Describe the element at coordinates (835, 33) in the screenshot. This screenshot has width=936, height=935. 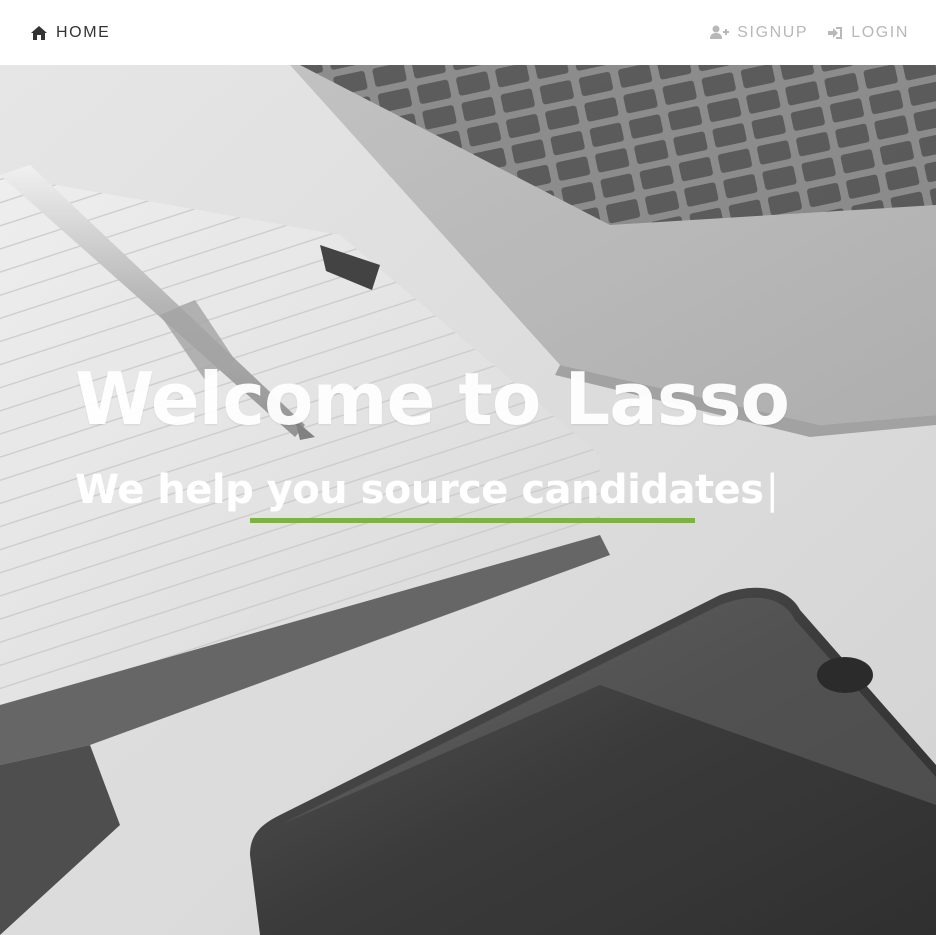
I see `sign-in-icon` at that location.